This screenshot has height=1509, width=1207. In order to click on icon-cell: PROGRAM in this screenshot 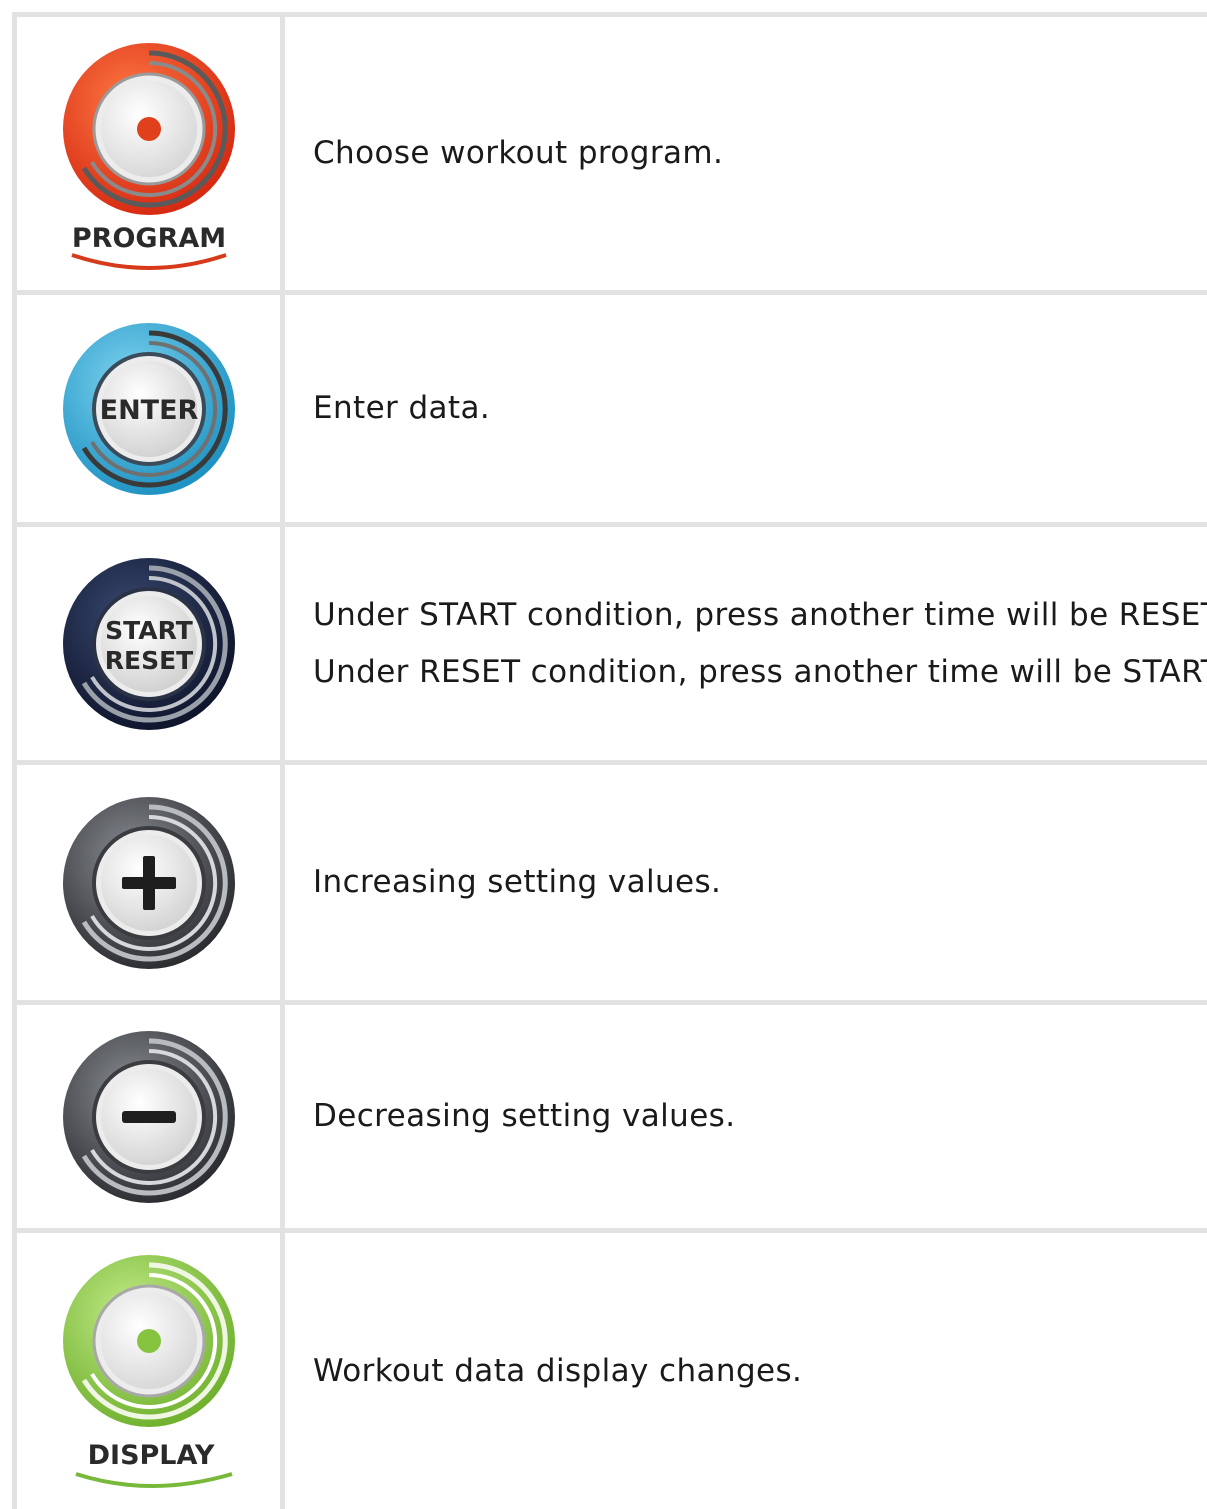, I will do `click(151, 153)`.